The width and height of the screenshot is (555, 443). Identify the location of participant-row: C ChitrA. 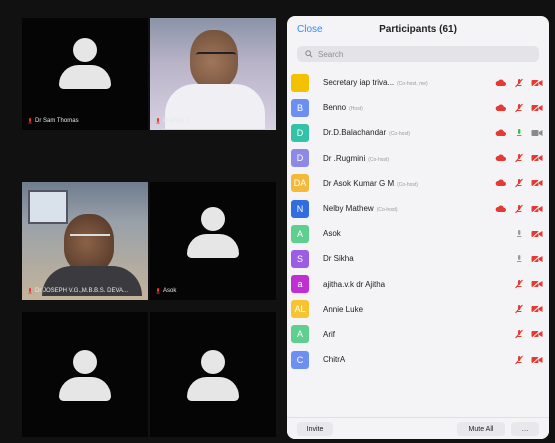
(418, 359).